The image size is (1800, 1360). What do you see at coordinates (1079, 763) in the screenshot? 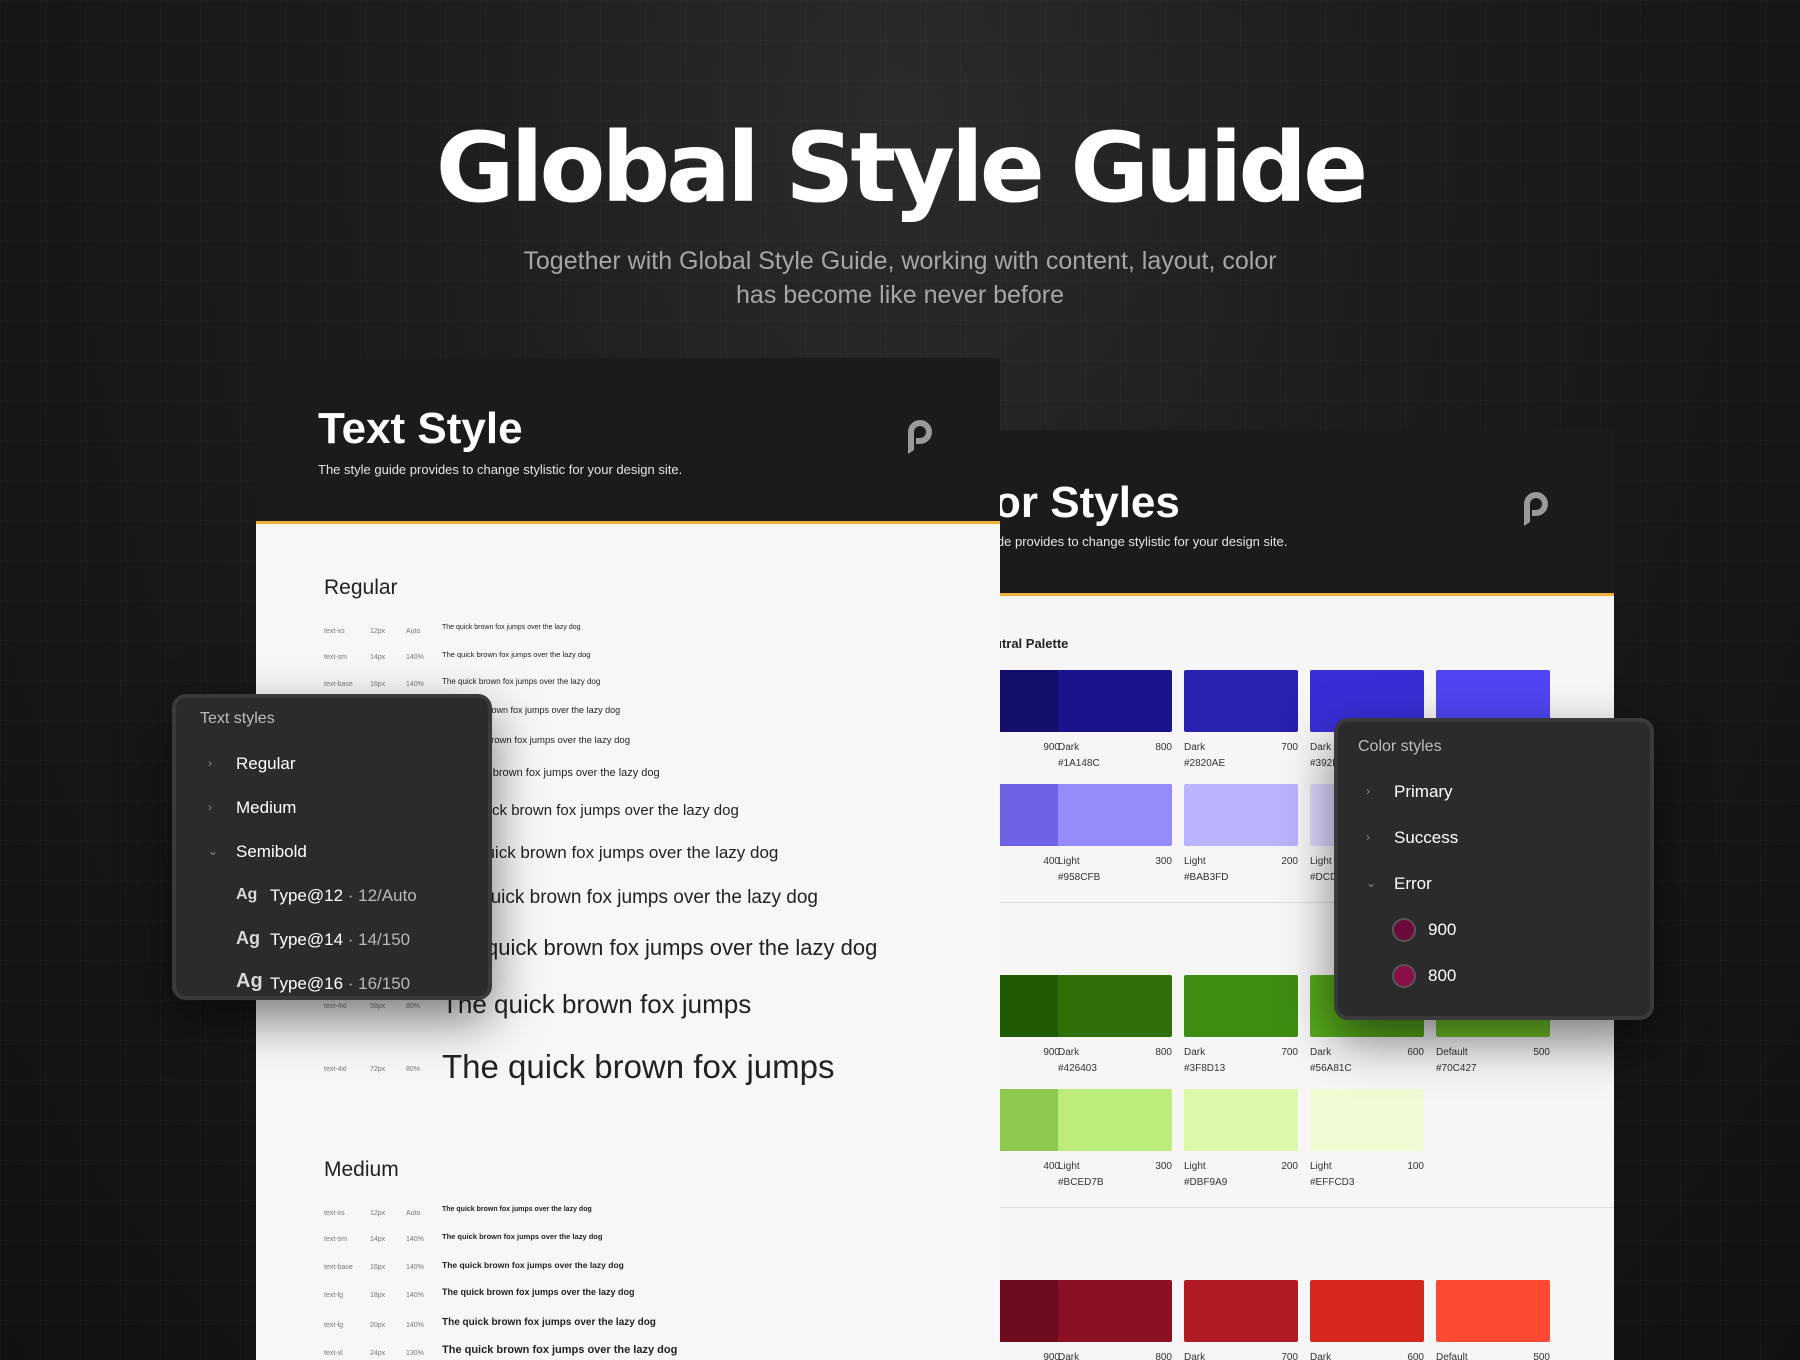
I see `swatch-hex: #1A148C` at bounding box center [1079, 763].